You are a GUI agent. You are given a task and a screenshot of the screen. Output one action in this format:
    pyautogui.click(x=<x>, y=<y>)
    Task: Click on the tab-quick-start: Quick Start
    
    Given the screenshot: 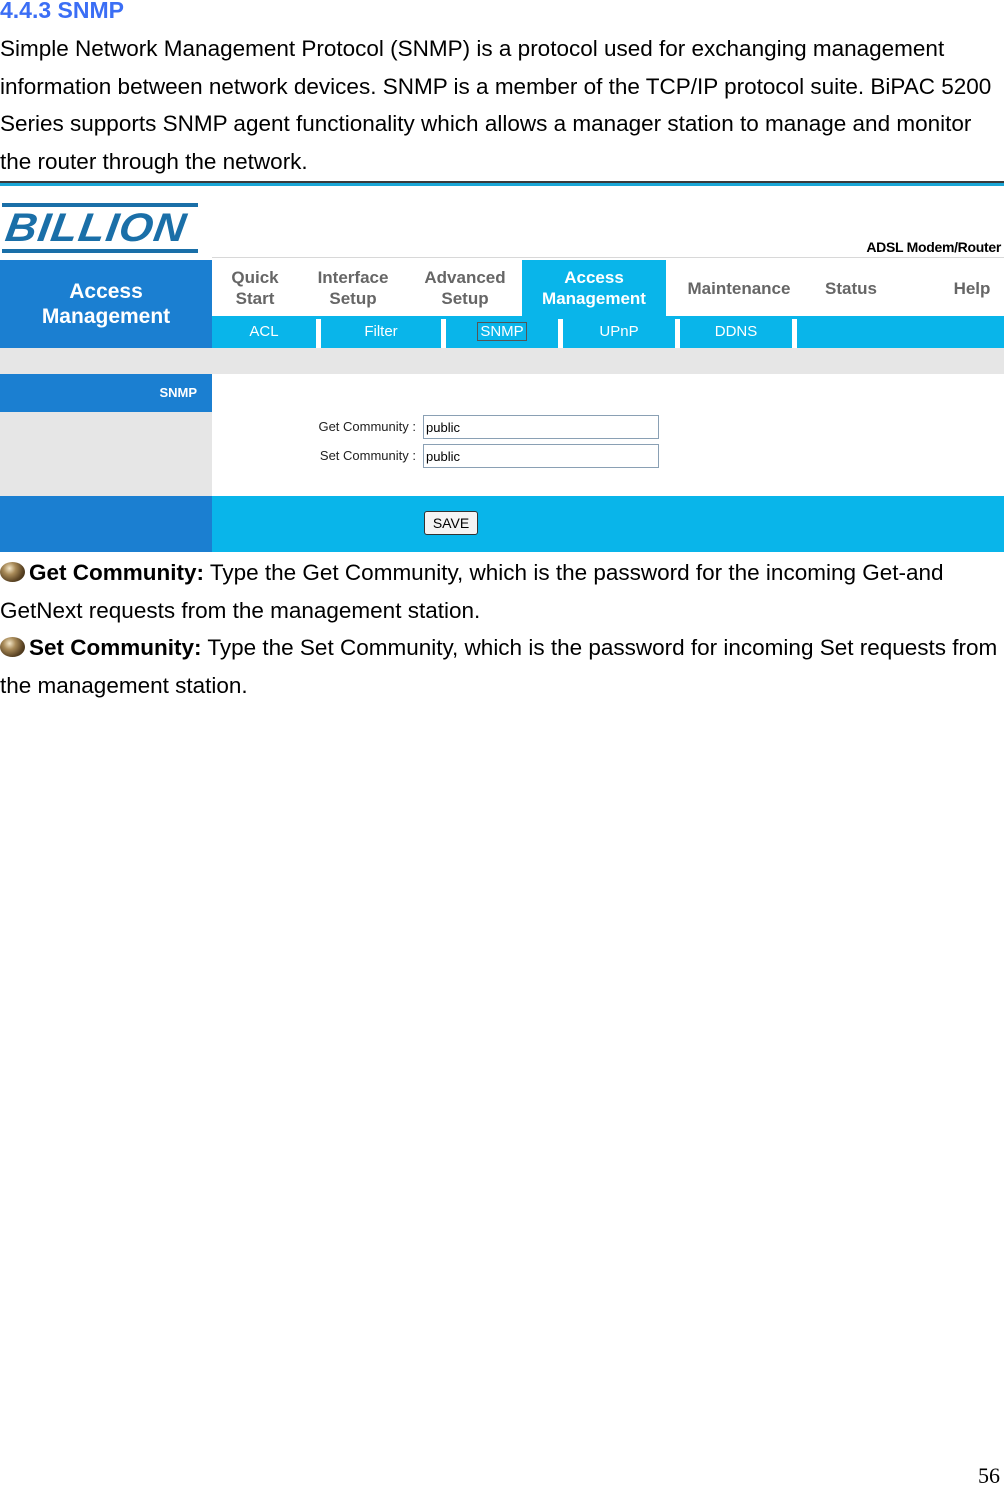 What is the action you would take?
    pyautogui.click(x=255, y=288)
    